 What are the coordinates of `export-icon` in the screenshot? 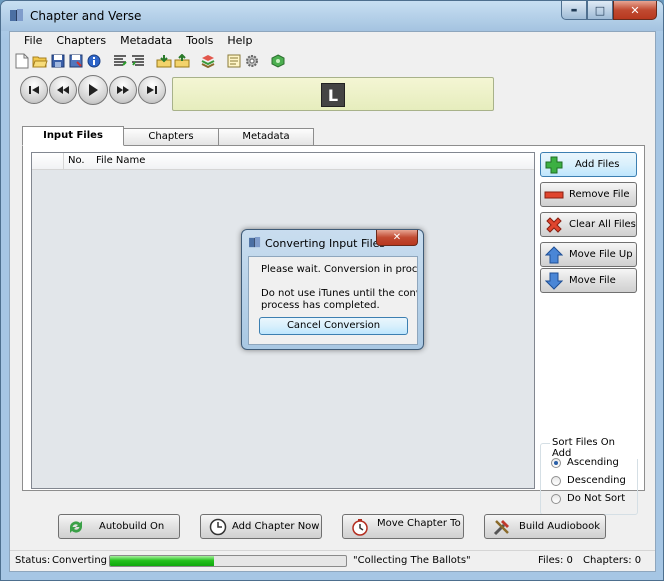 It's located at (182, 61).